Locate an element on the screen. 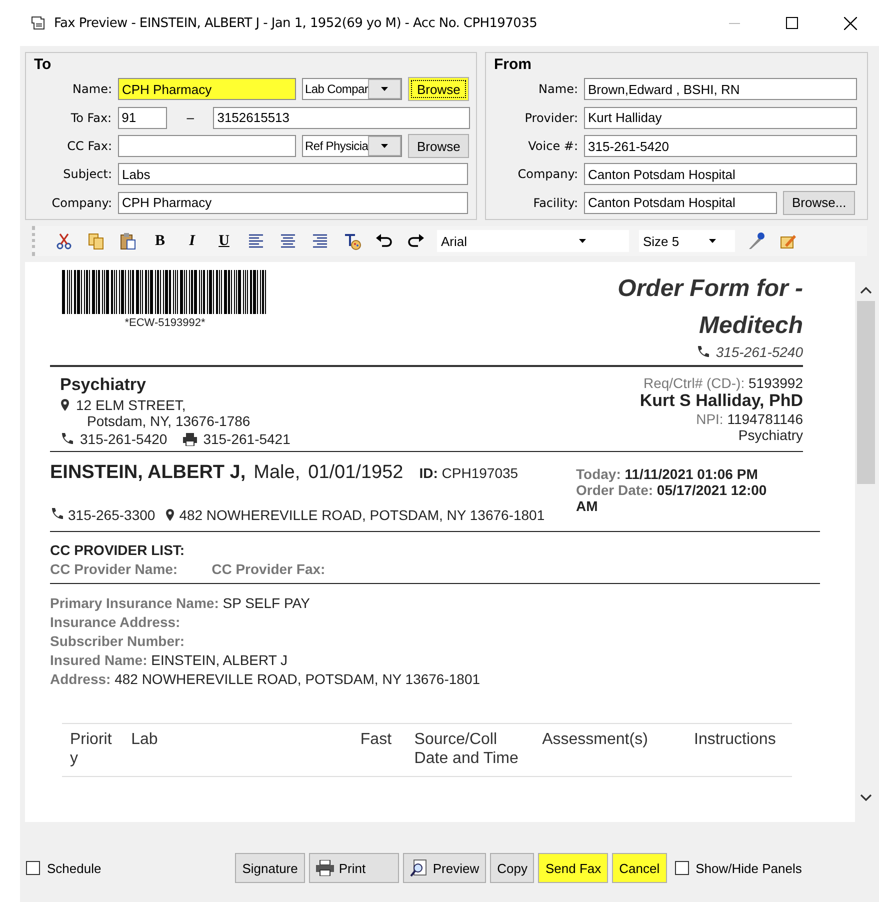 This screenshot has width=879, height=902. input-field: Brown,Edward , BSHI, RN is located at coordinates (720, 89).